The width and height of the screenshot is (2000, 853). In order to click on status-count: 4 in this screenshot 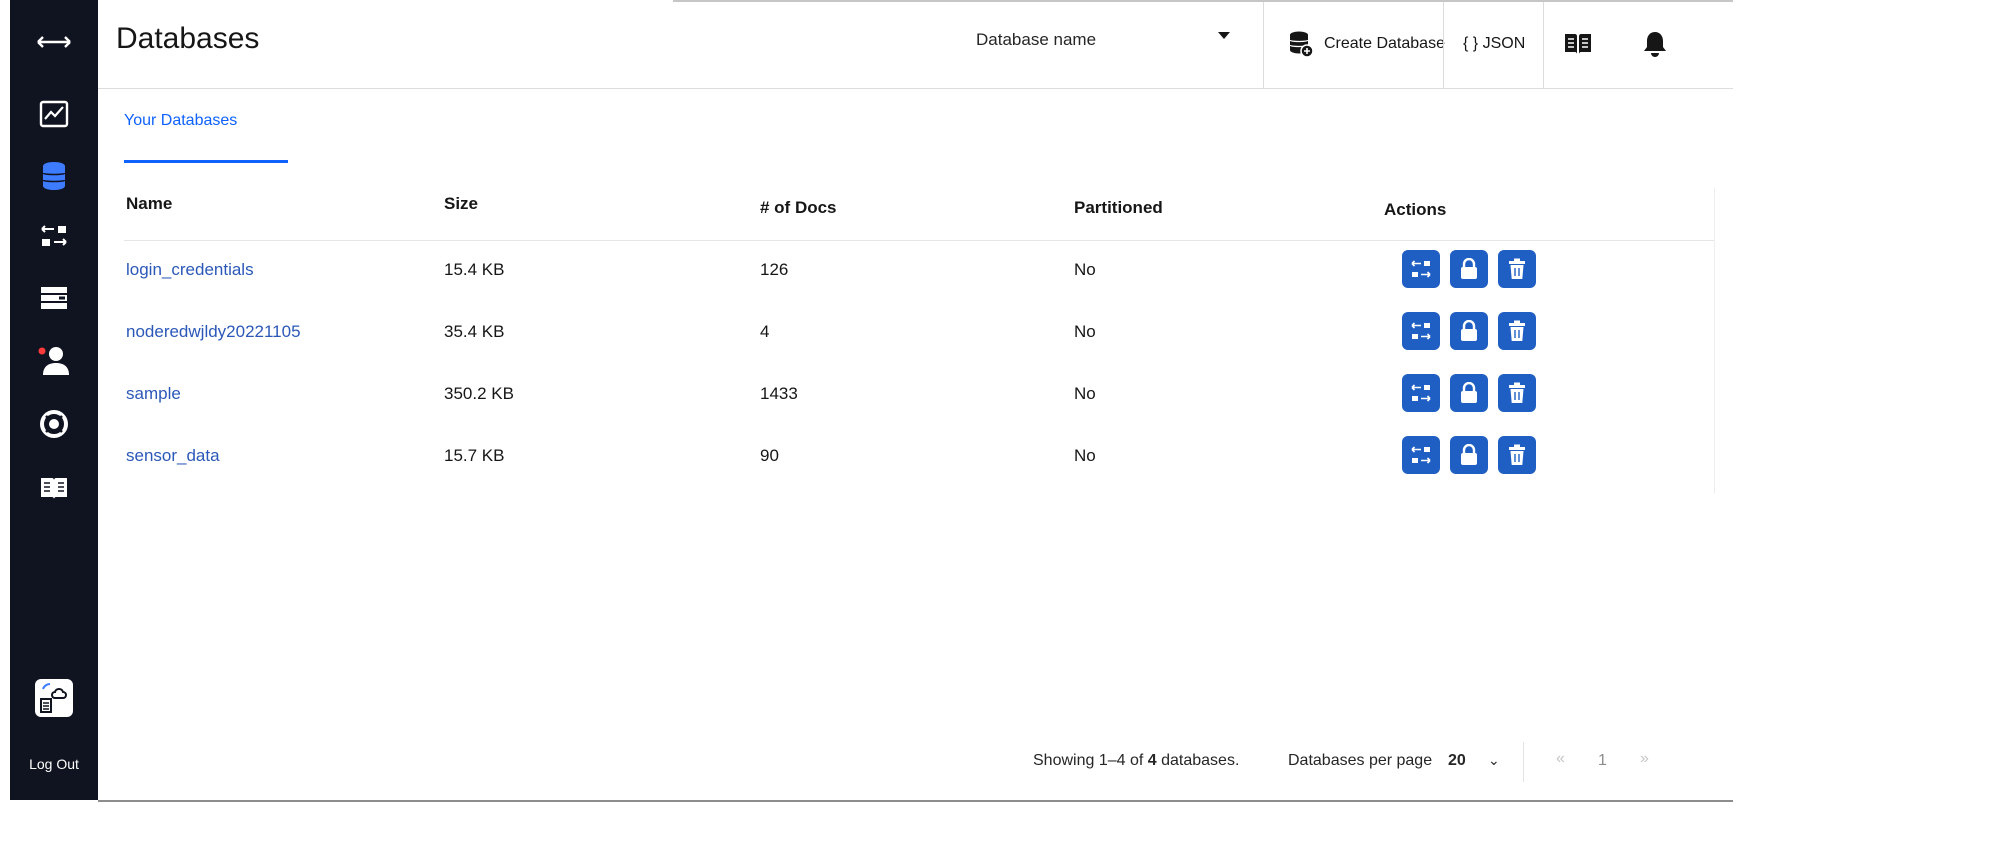, I will do `click(1152, 760)`.